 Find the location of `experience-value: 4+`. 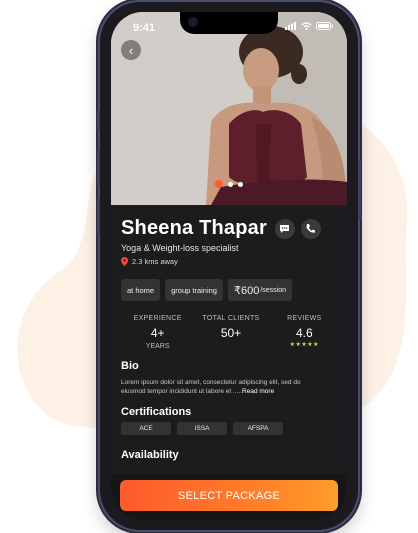

experience-value: 4+ is located at coordinates (157, 333).